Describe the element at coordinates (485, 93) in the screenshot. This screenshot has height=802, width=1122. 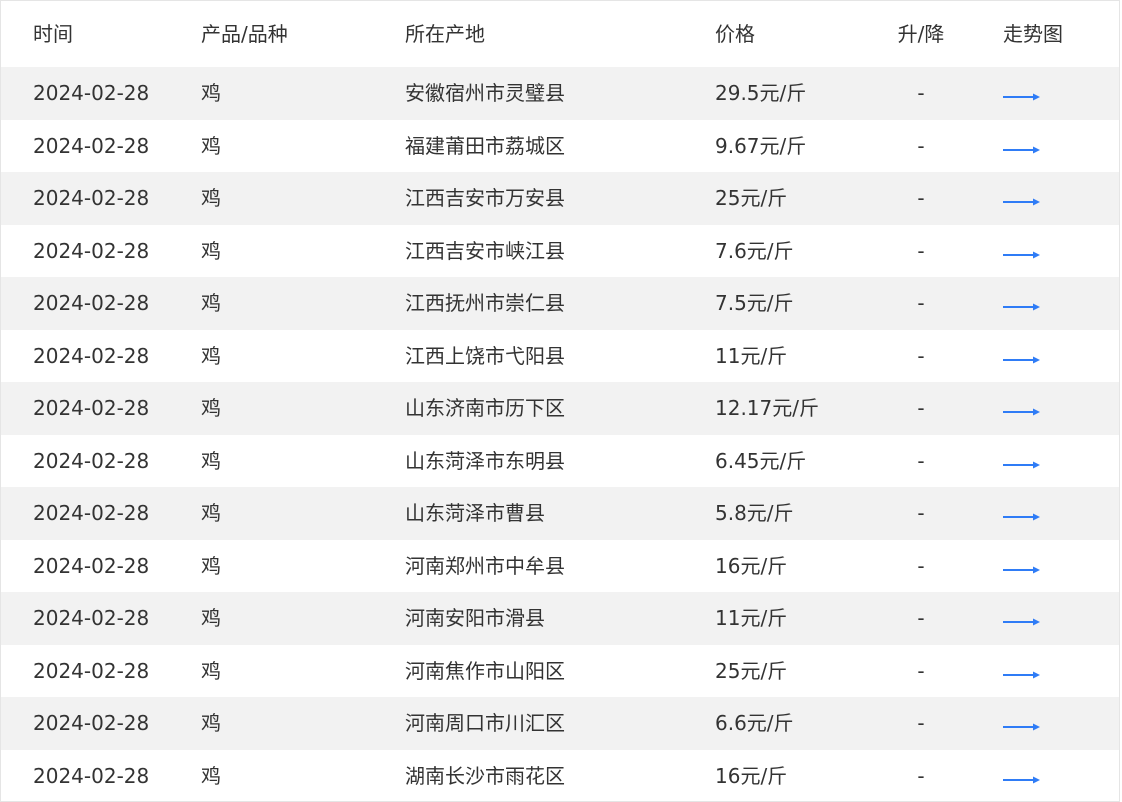
I see `cell-place: 安徽宿州市灵璧县` at that location.